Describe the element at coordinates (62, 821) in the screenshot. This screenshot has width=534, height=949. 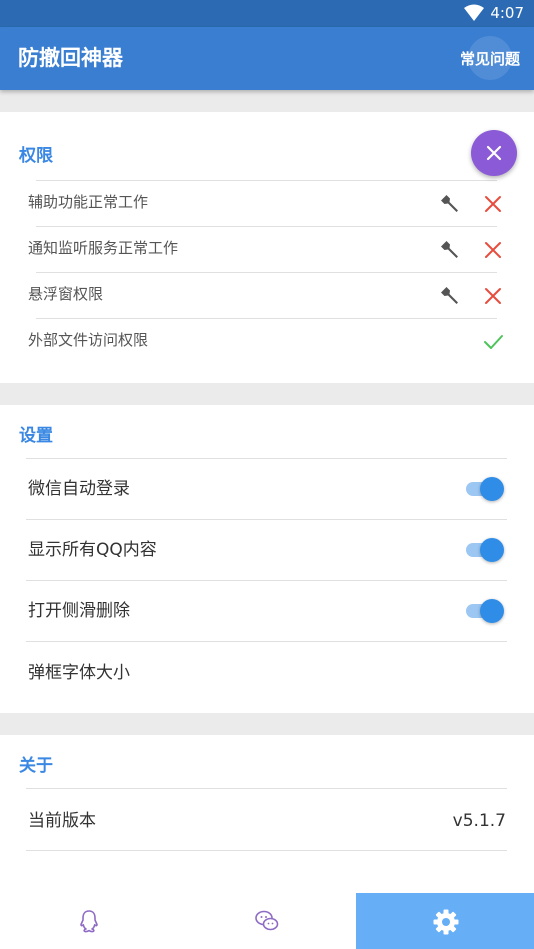
I see `version-label: 当前版本` at that location.